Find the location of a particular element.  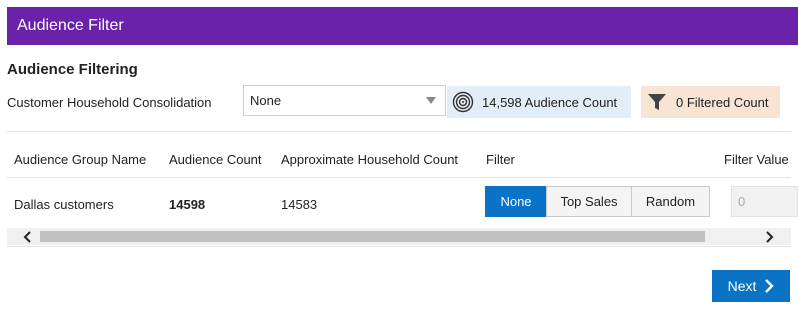

scroll-right-icon is located at coordinates (768, 236).